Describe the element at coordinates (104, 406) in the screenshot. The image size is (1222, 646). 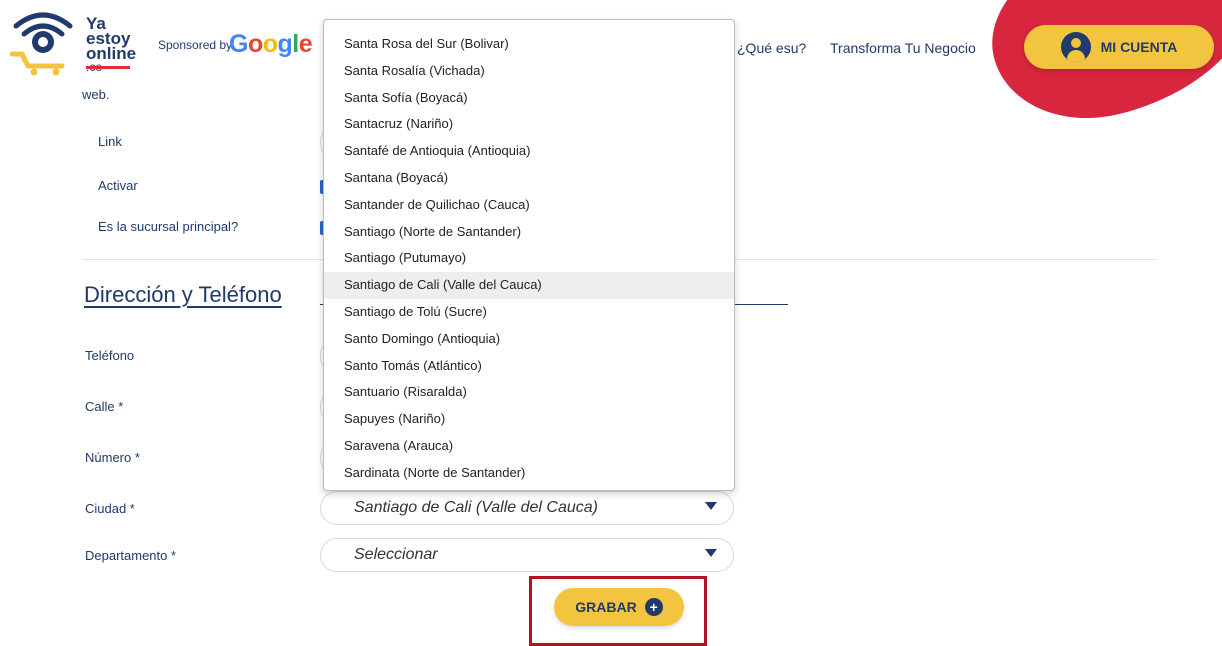
I see `label-calle: Calle *` at that location.